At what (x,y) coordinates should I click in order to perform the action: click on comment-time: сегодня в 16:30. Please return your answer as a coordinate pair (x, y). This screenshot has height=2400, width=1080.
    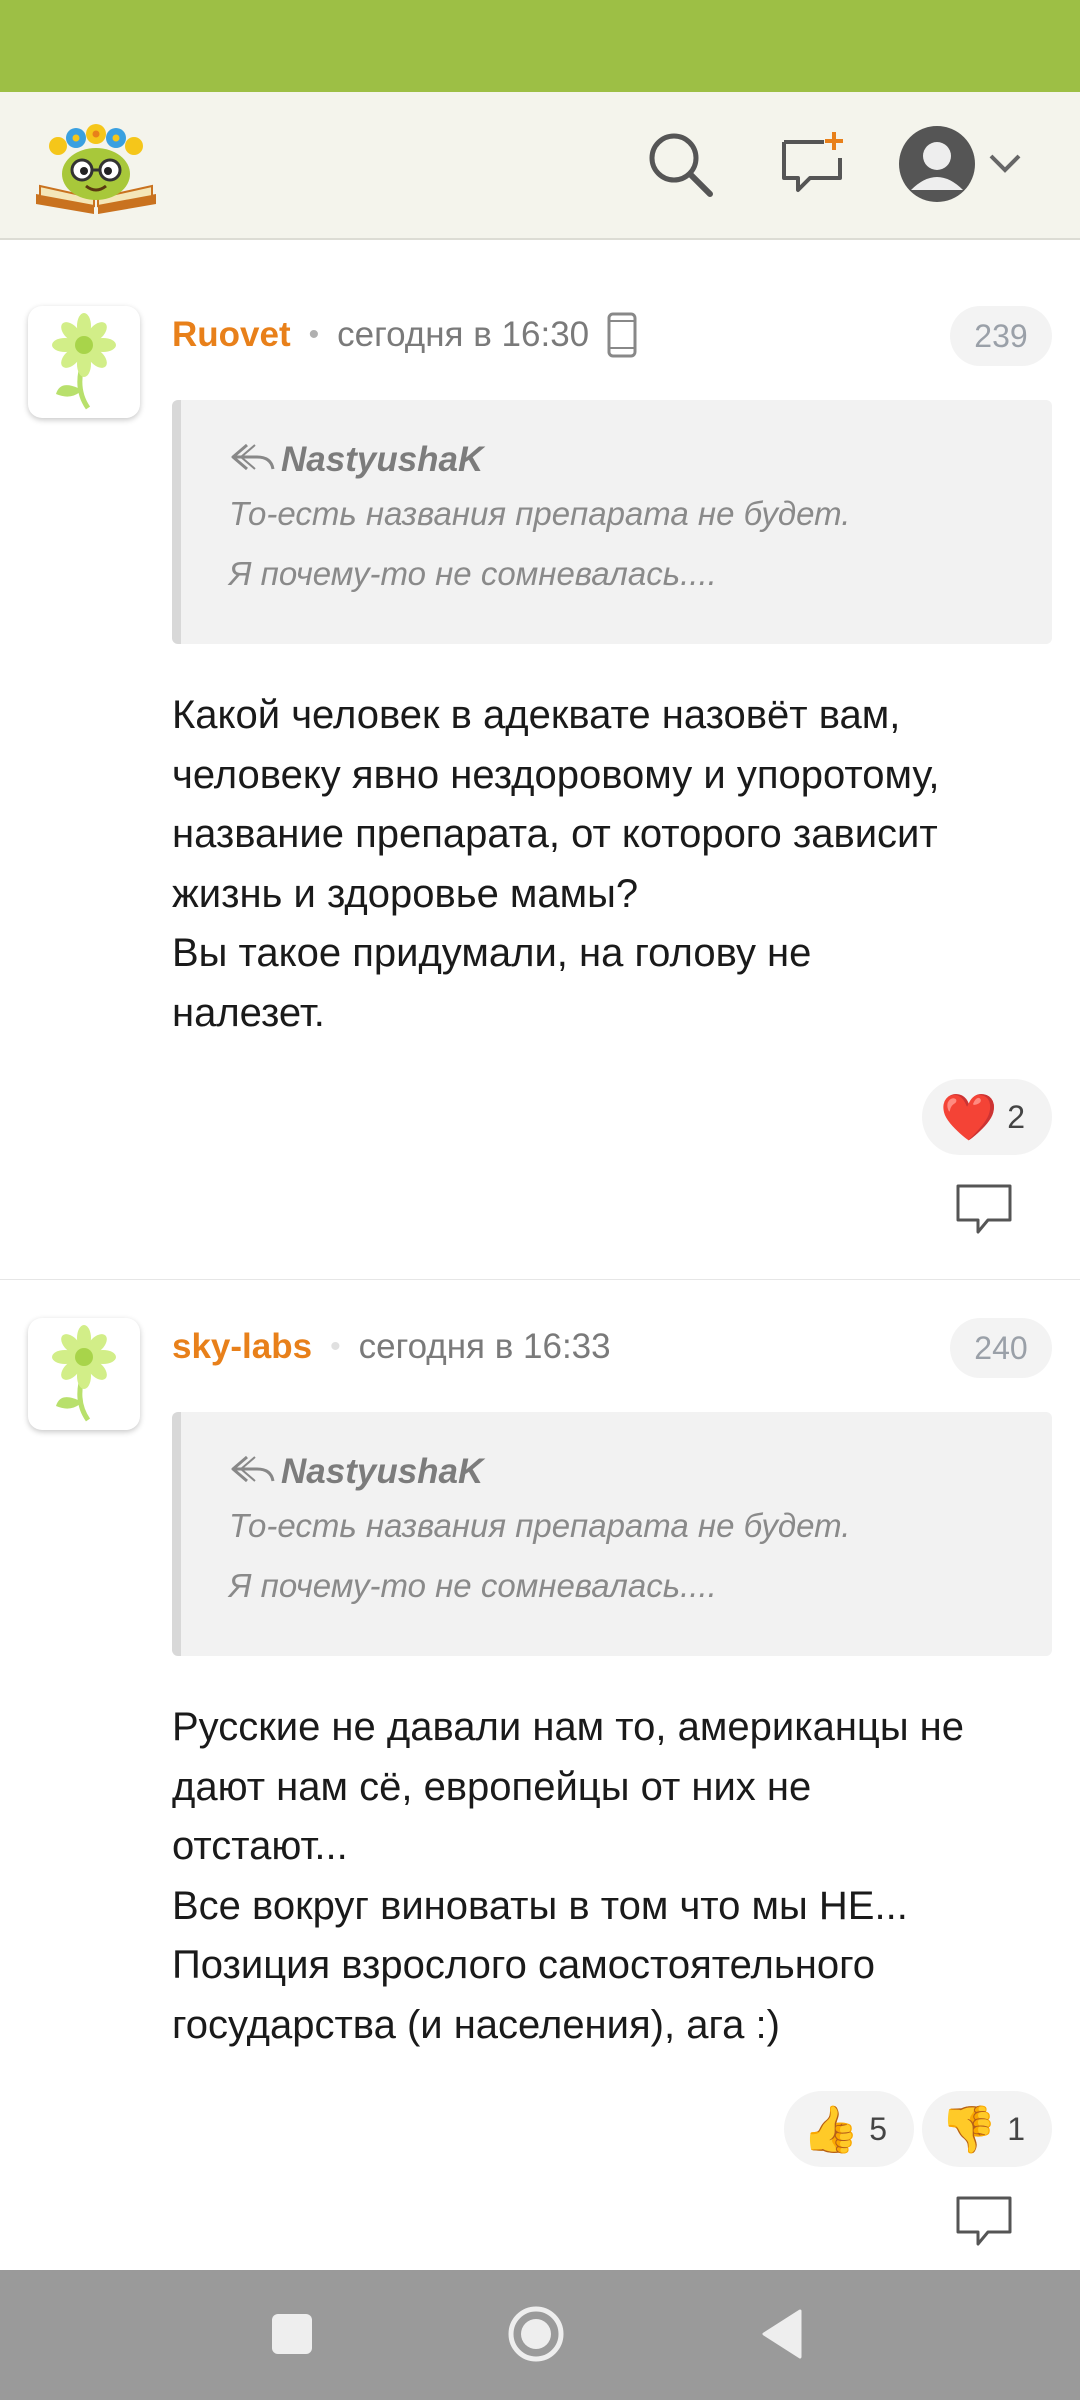
    Looking at the image, I should click on (463, 334).